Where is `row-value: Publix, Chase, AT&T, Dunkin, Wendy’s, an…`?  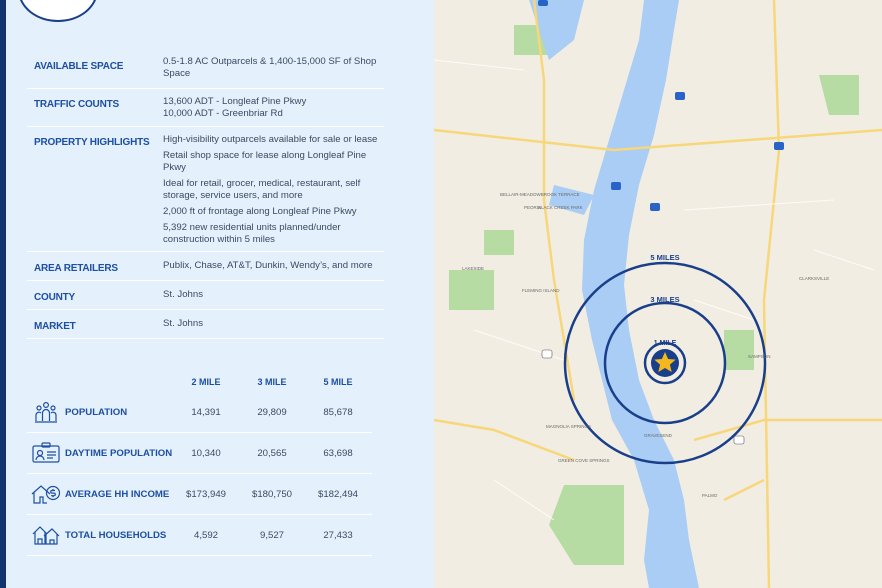 row-value: Publix, Chase, AT&T, Dunkin, Wendy’s, an… is located at coordinates (273, 268).